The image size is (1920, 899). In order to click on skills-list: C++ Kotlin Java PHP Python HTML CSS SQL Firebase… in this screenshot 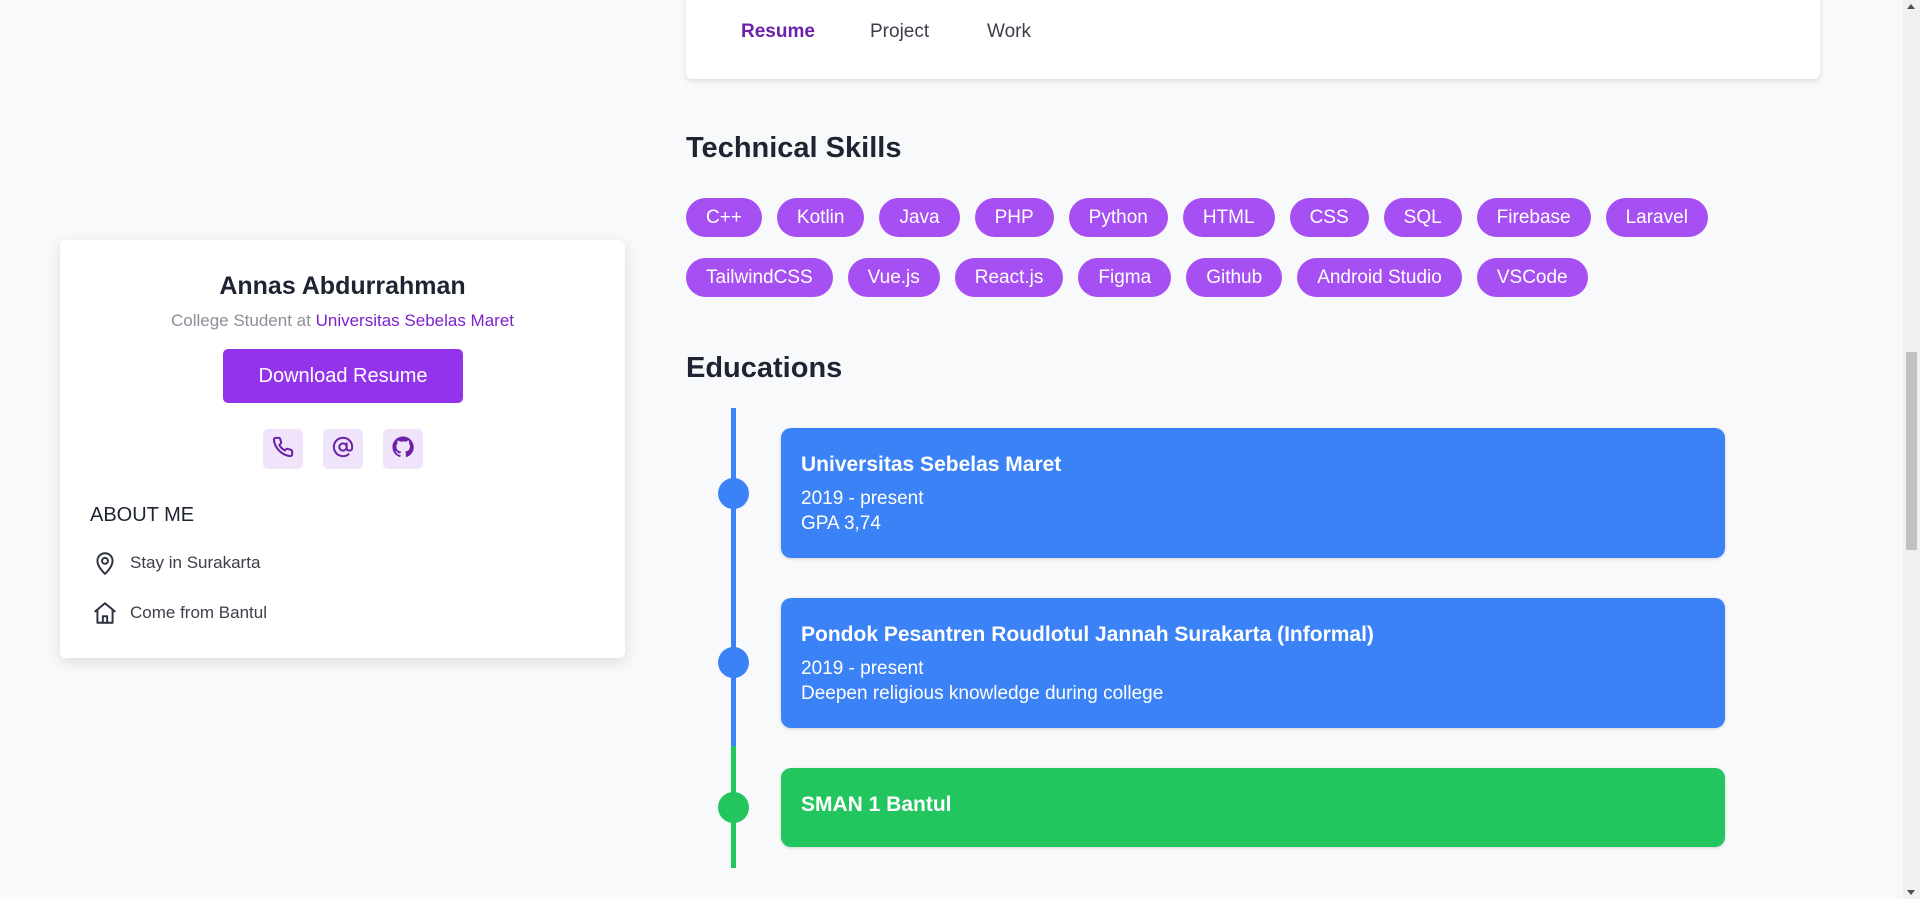, I will do `click(1246, 258)`.